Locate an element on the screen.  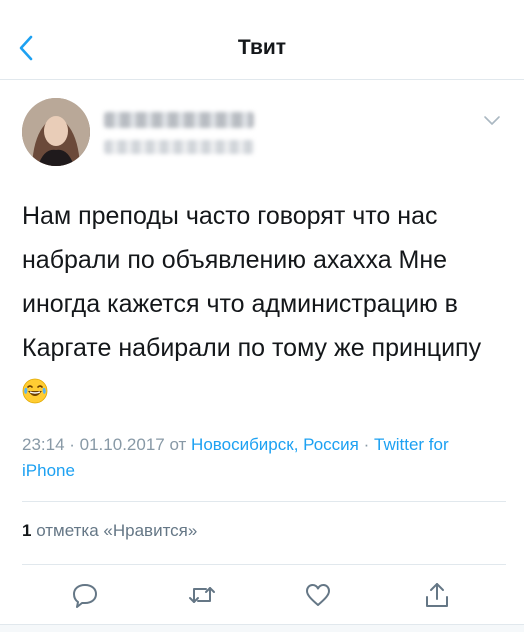
likes-summary: 1 отметка «Нравится» is located at coordinates (109, 531).